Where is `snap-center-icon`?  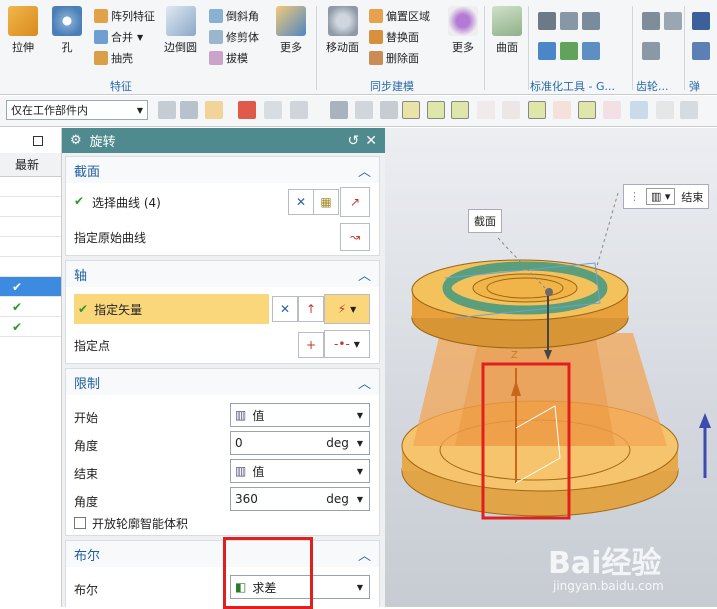
snap-center-icon is located at coordinates (537, 110).